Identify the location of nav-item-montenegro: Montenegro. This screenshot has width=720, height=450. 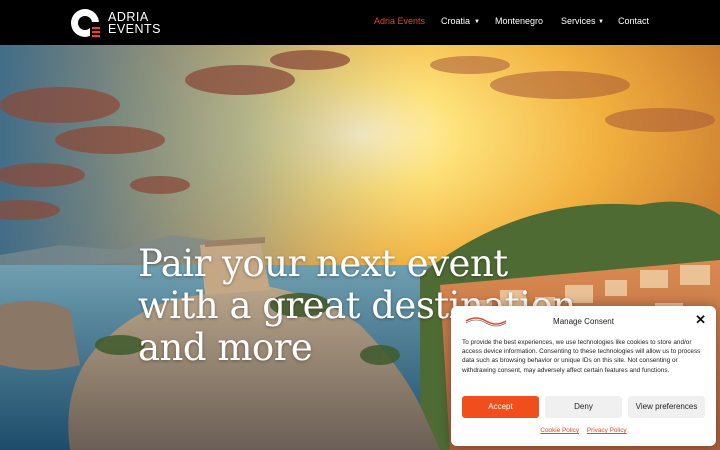
(519, 21).